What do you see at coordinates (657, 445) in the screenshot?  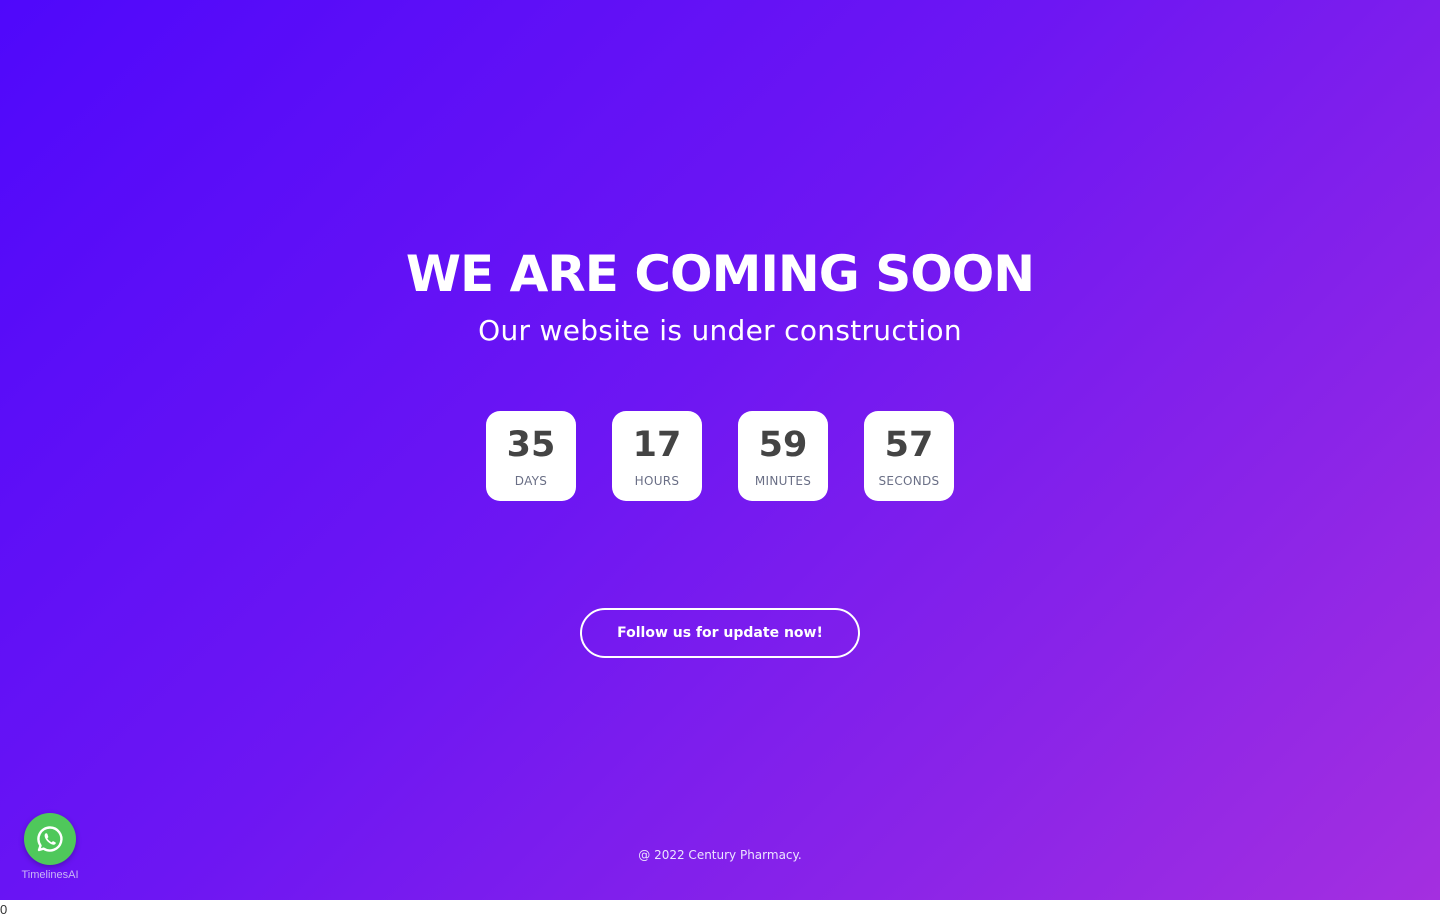 I see `countdown-hours-value: 17` at bounding box center [657, 445].